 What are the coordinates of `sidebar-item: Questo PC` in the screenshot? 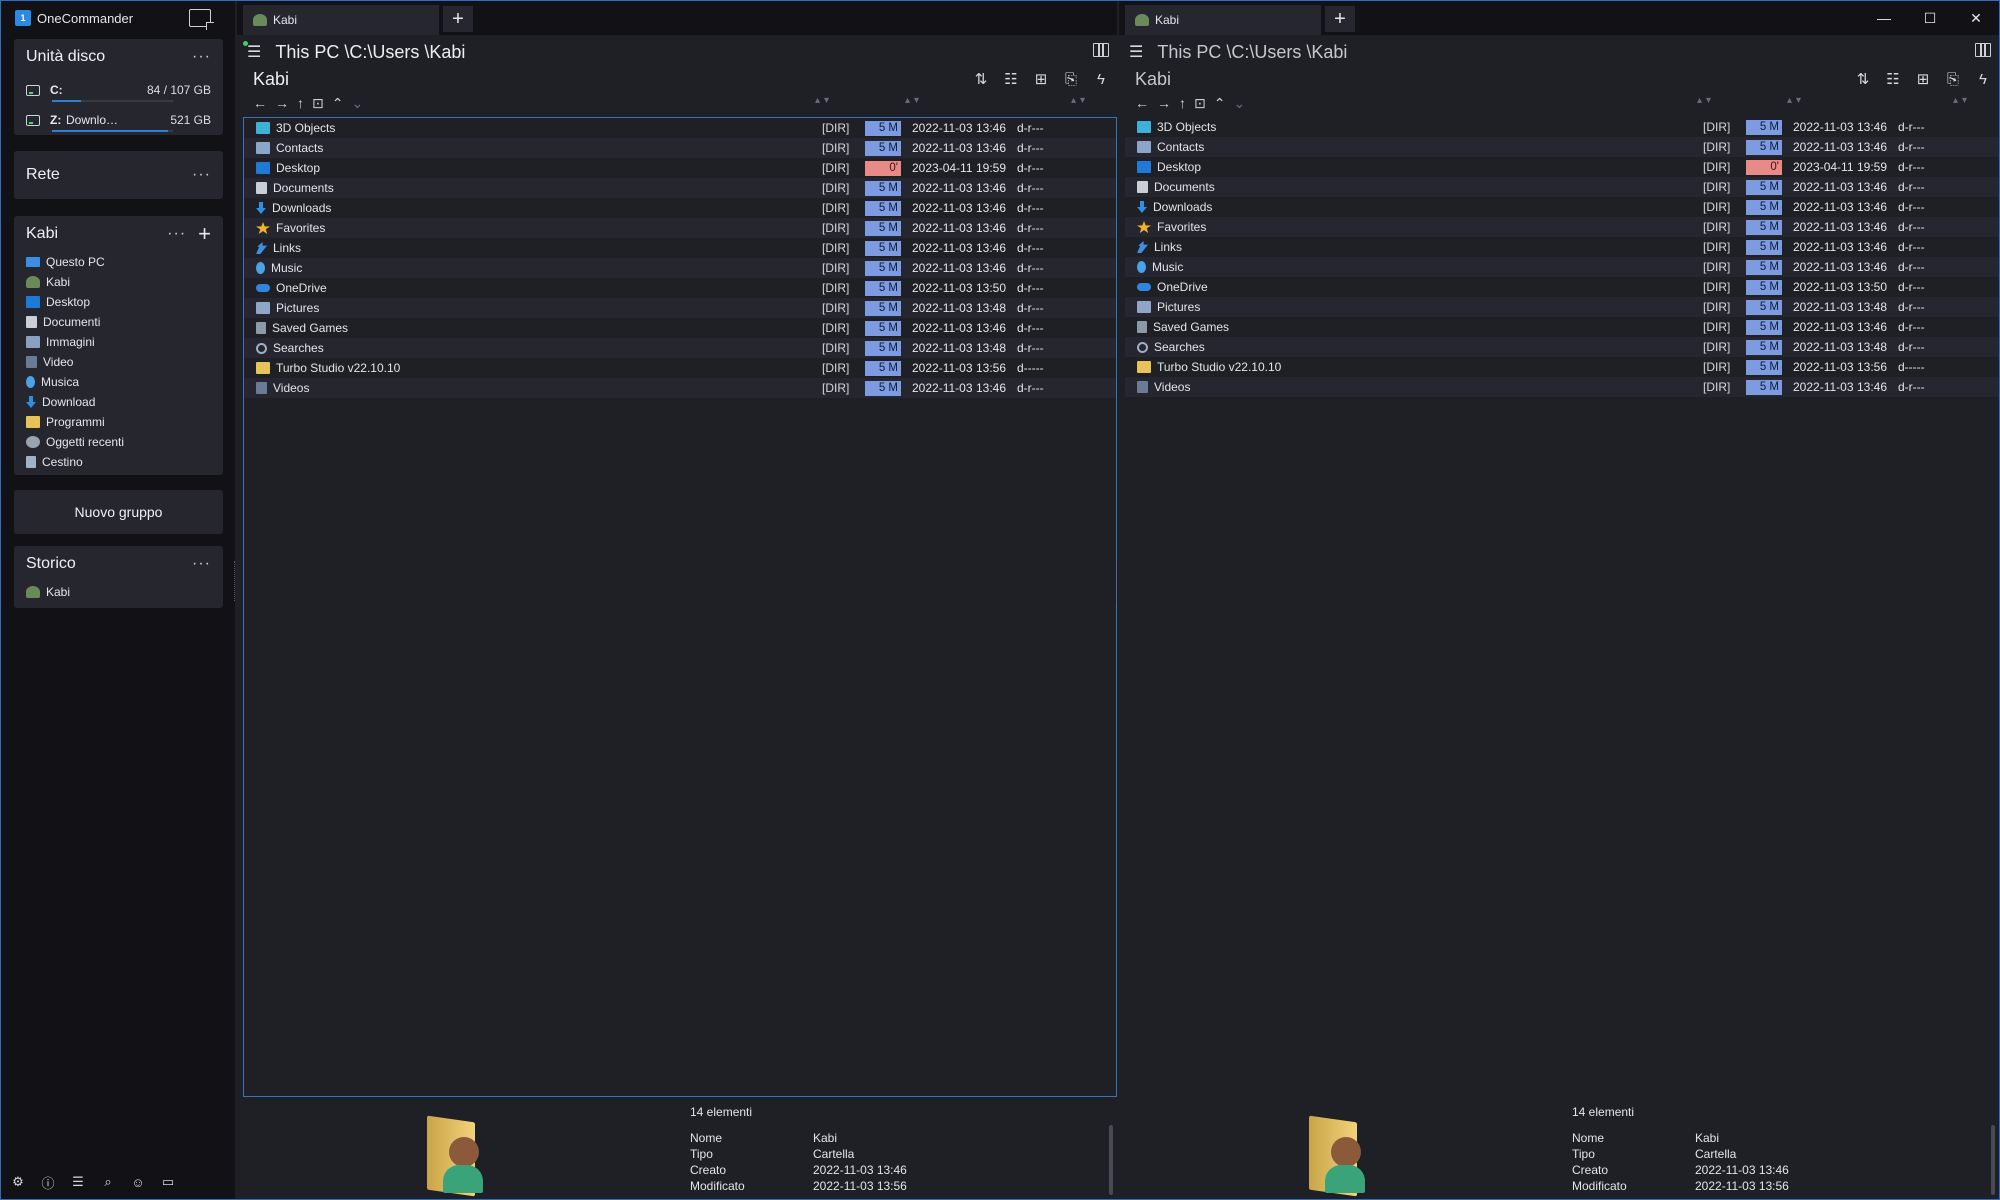 It's located at (118, 262).